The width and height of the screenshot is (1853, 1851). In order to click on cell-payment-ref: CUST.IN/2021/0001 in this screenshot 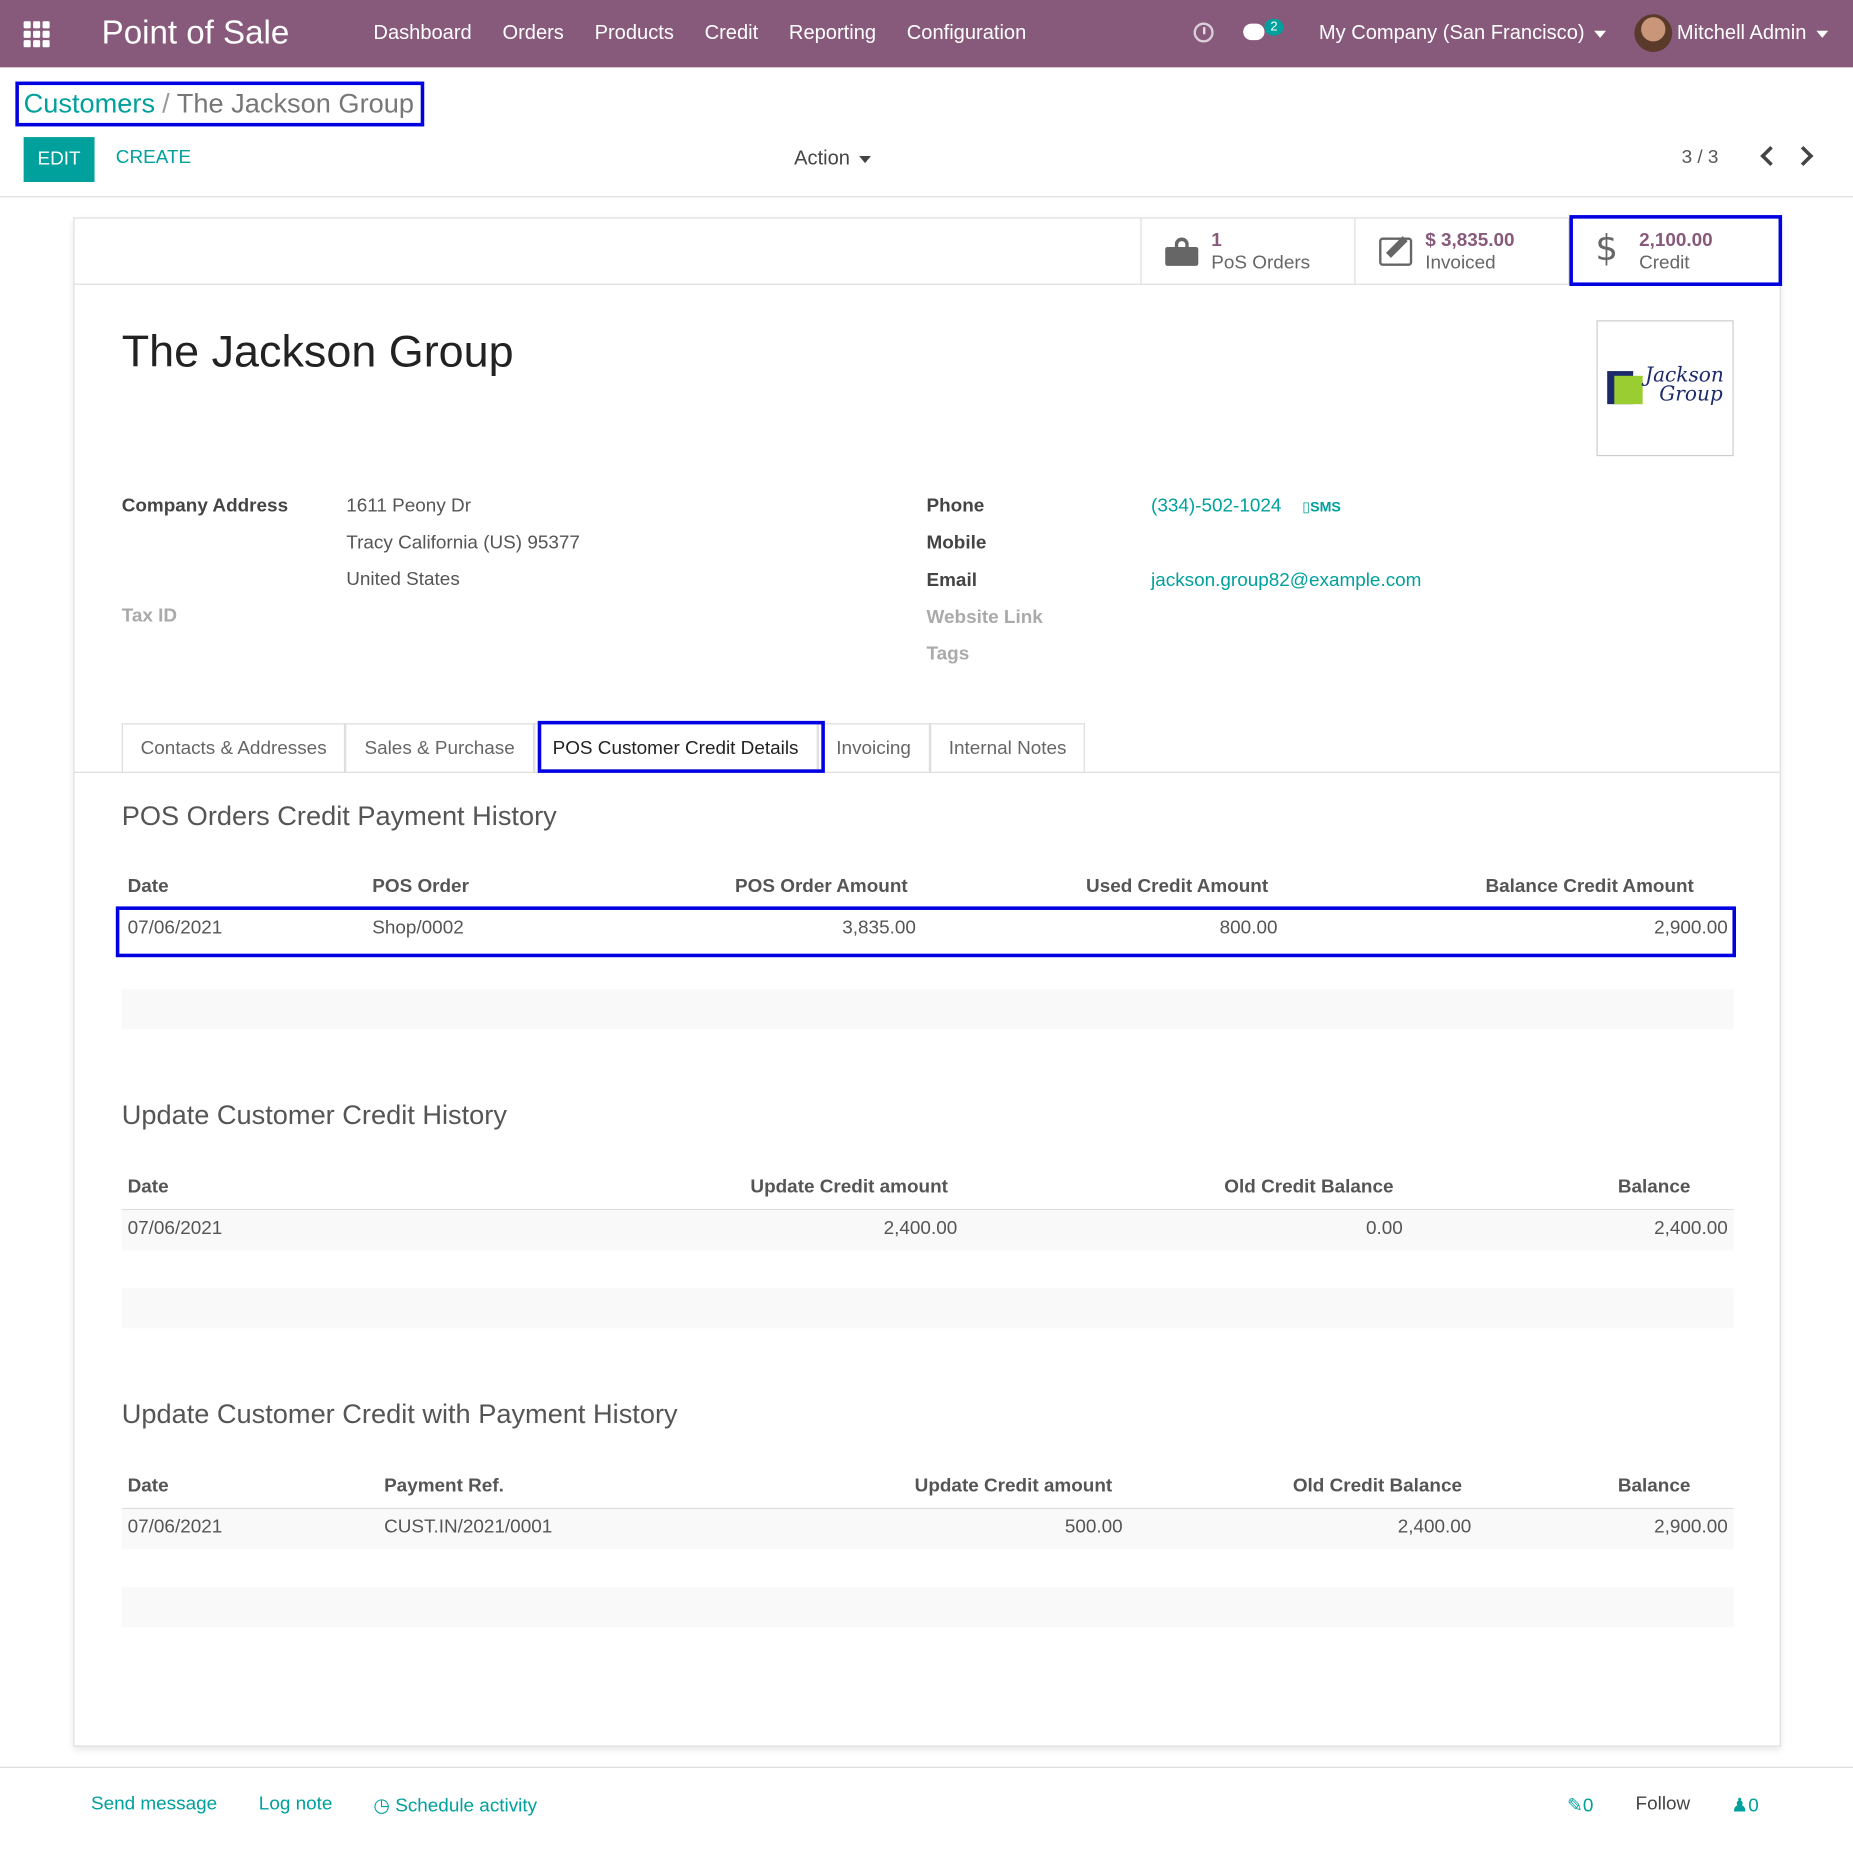, I will do `click(468, 1527)`.